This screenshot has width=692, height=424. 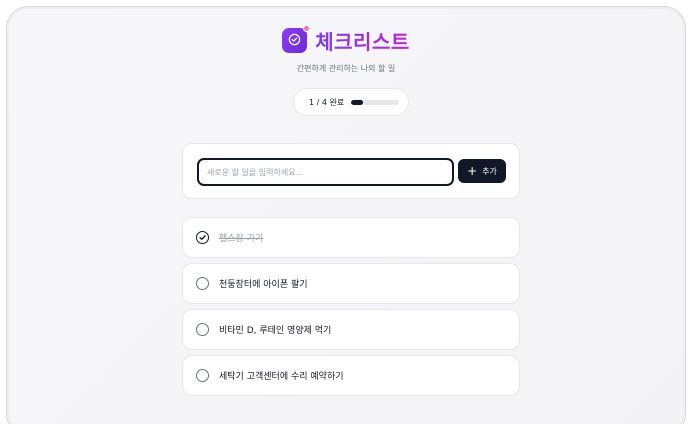 I want to click on todo-text: 천둥장터에 아이폰 팔기, so click(x=263, y=285).